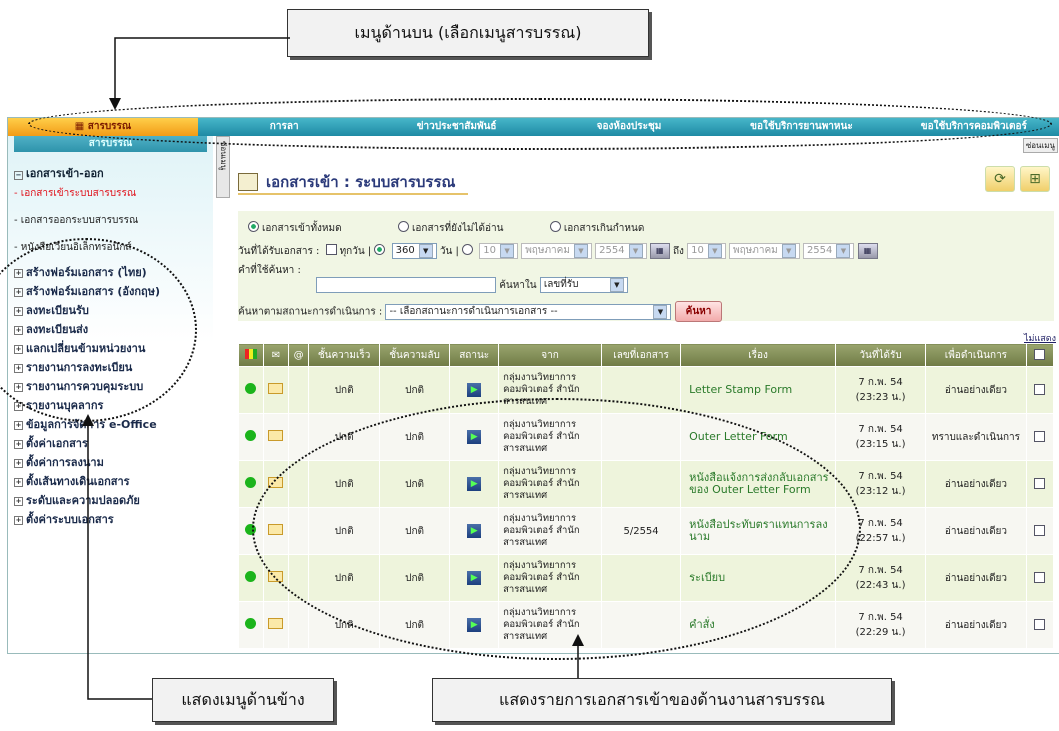 The image size is (1059, 731). Describe the element at coordinates (678, 251) in the screenshot. I see `to-label: ถึง` at that location.